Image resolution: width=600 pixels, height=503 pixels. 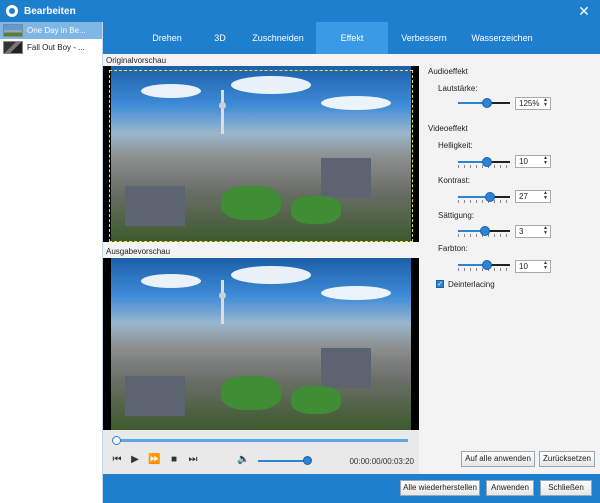 I want to click on deinterlacing-checkbox: ✓, so click(x=440, y=284).